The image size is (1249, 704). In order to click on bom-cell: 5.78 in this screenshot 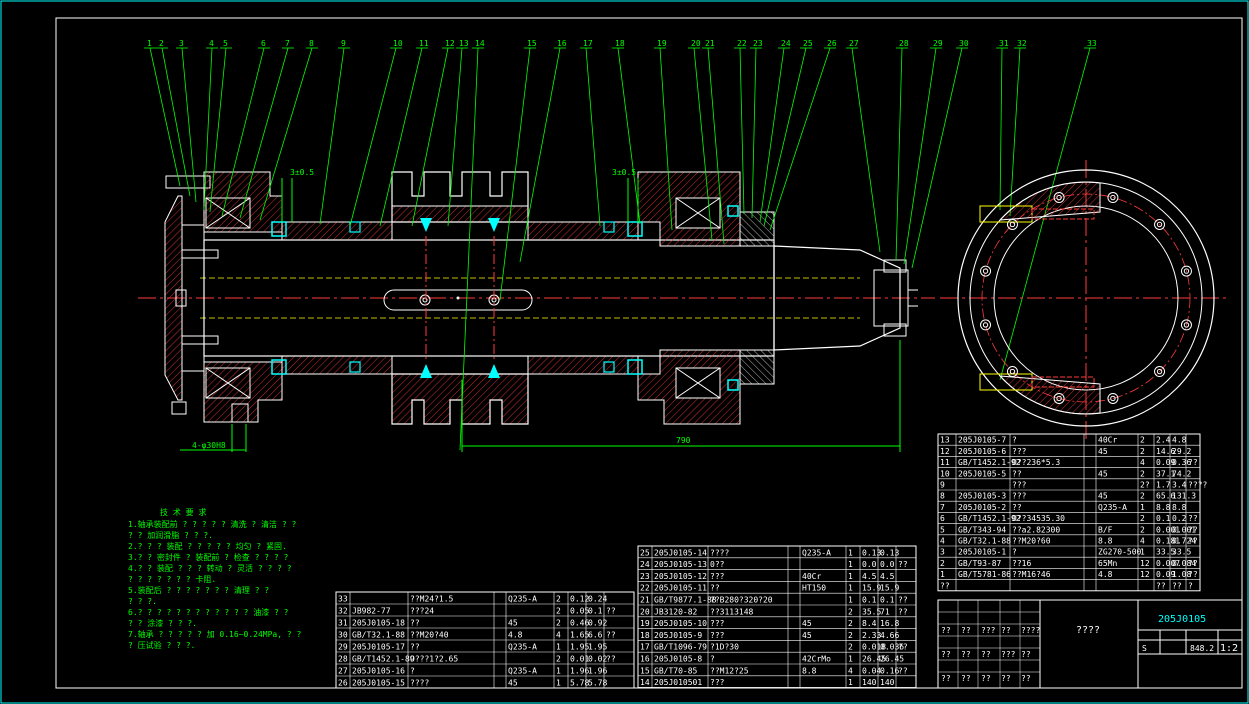, I will do `click(597, 683)`.